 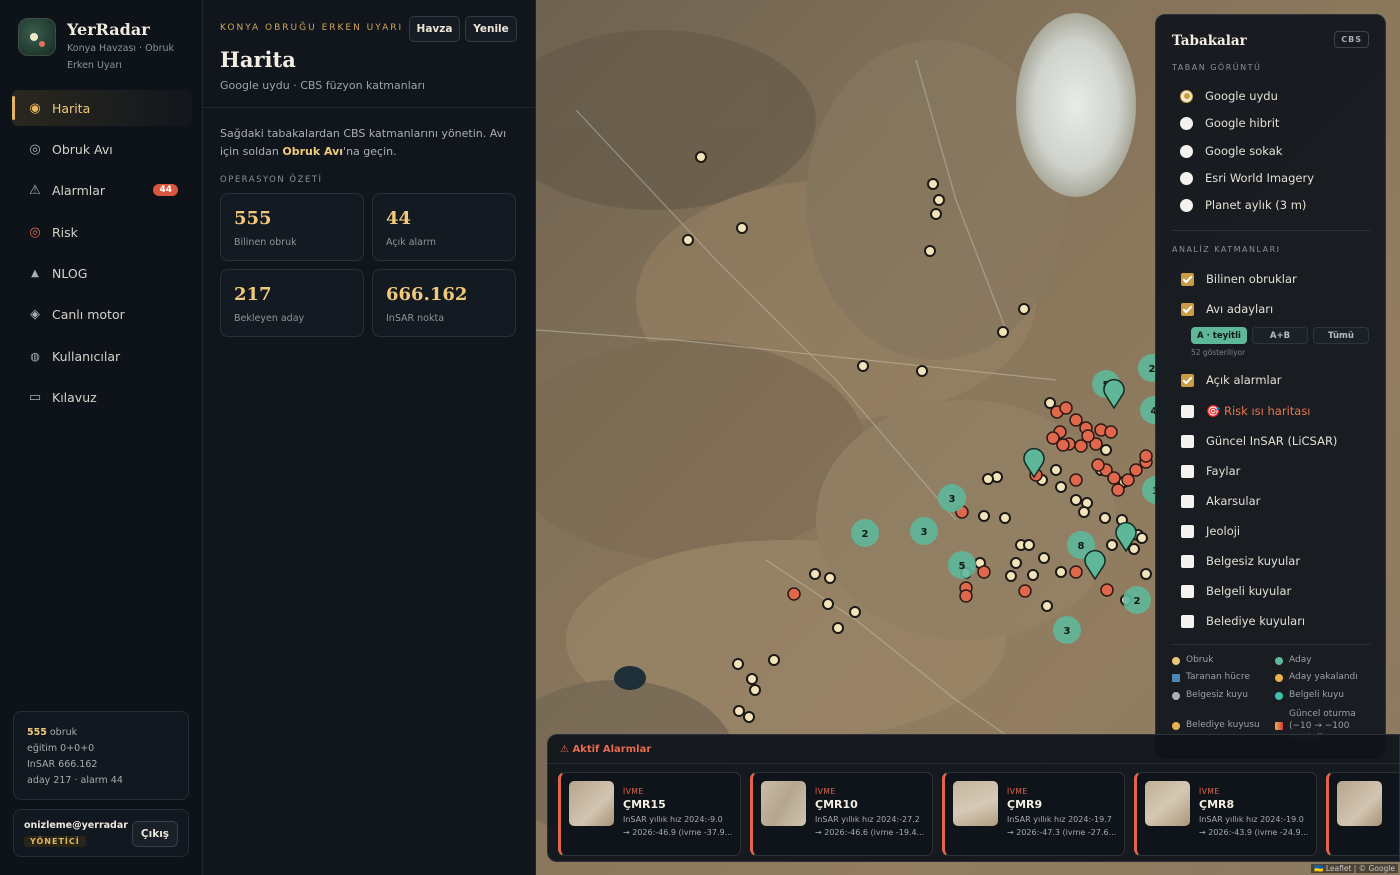 What do you see at coordinates (102, 274) in the screenshot?
I see `nav-item-nlog: ▲ NLOG` at bounding box center [102, 274].